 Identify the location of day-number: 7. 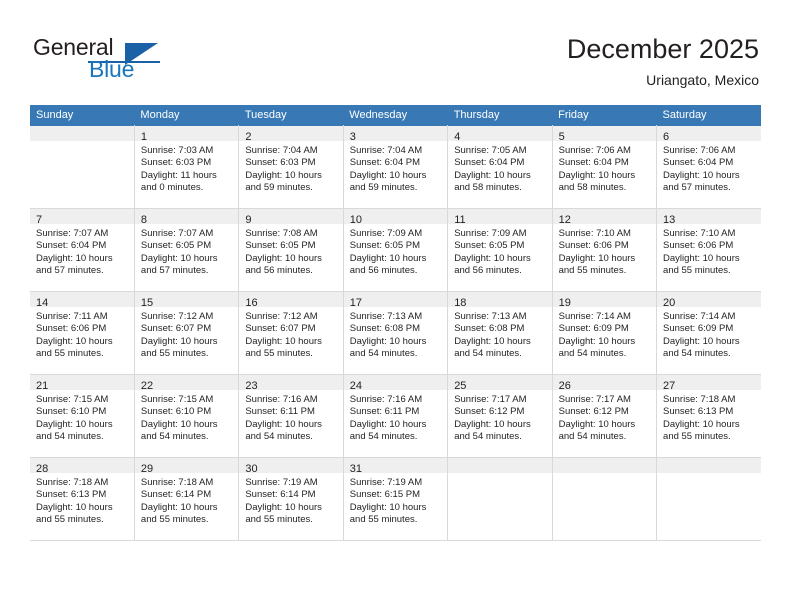
(39, 220).